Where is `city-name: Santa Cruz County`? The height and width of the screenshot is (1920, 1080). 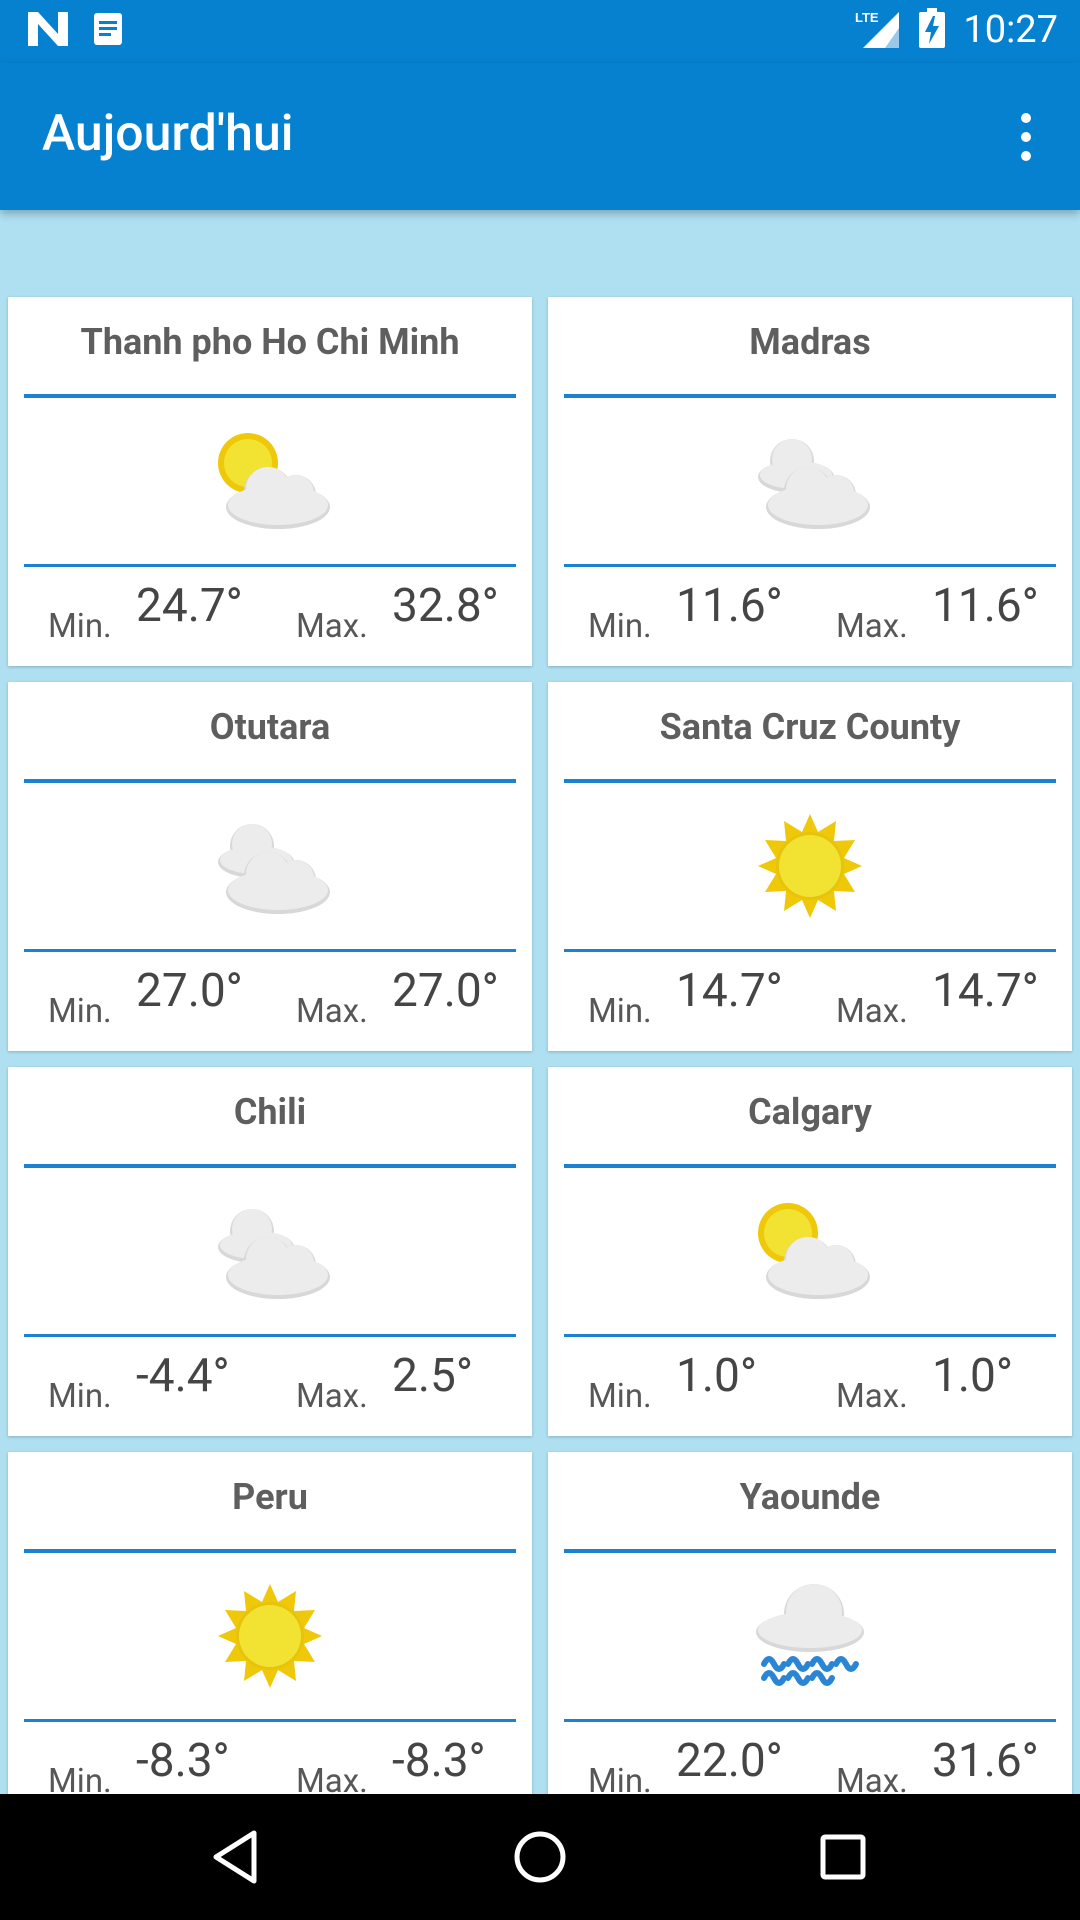
city-name: Santa Cruz County is located at coordinates (810, 727).